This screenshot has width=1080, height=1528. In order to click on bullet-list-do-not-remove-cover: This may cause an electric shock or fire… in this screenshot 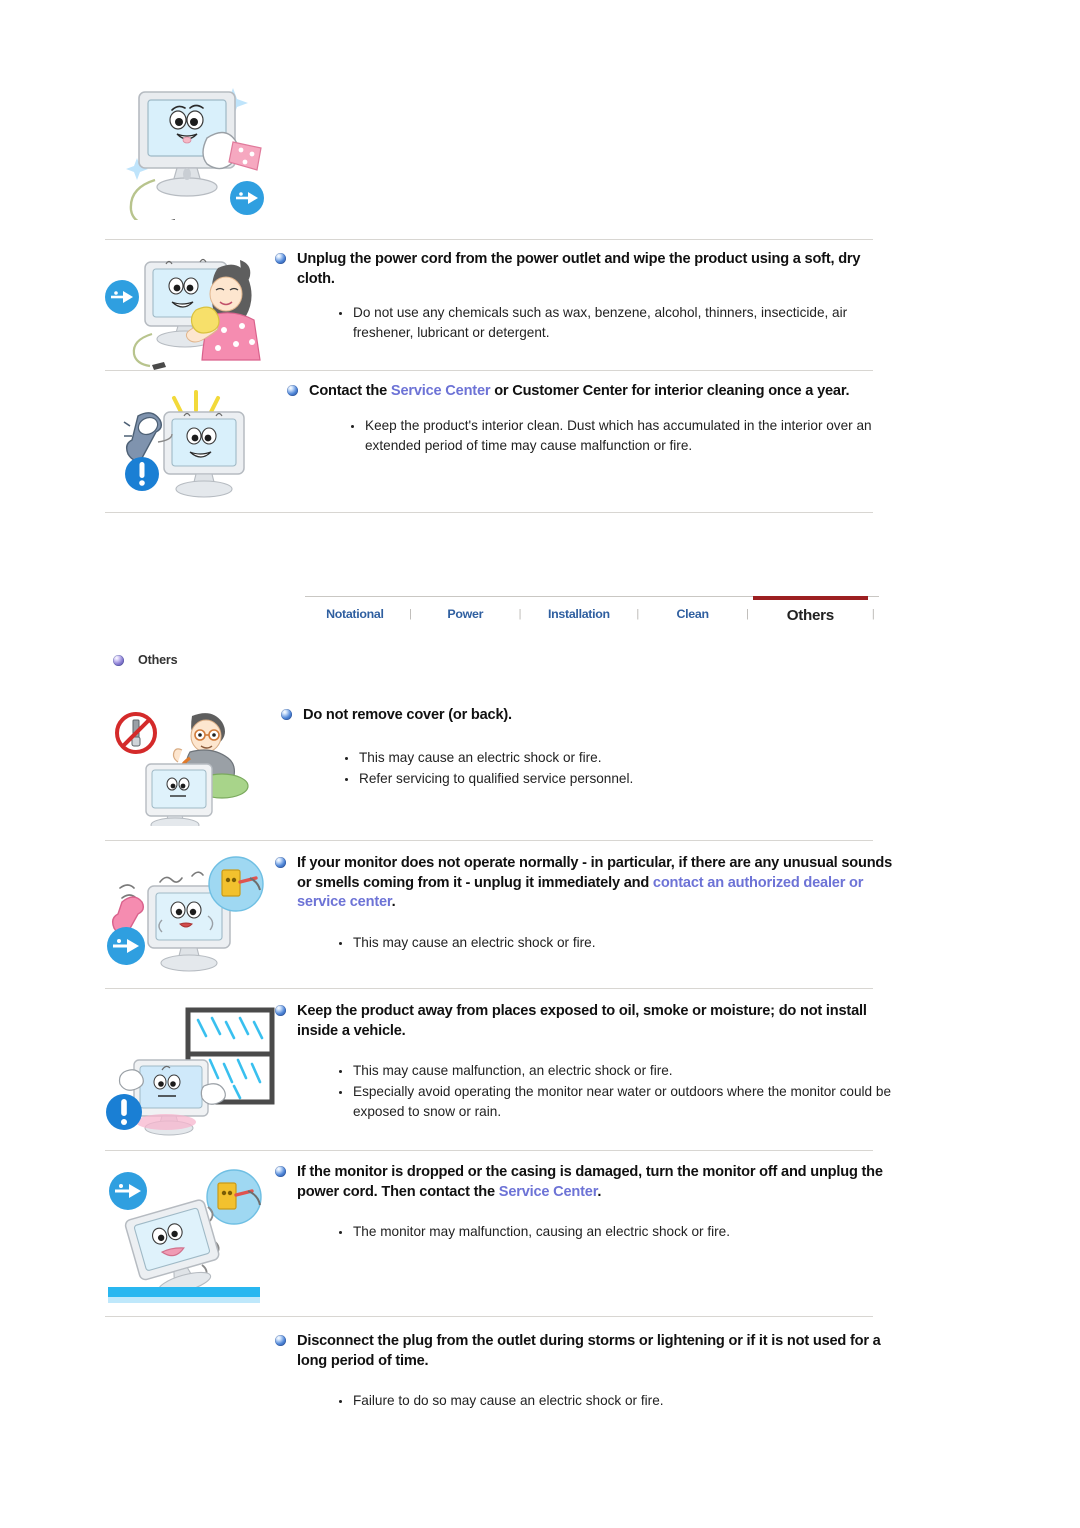, I will do `click(666, 768)`.